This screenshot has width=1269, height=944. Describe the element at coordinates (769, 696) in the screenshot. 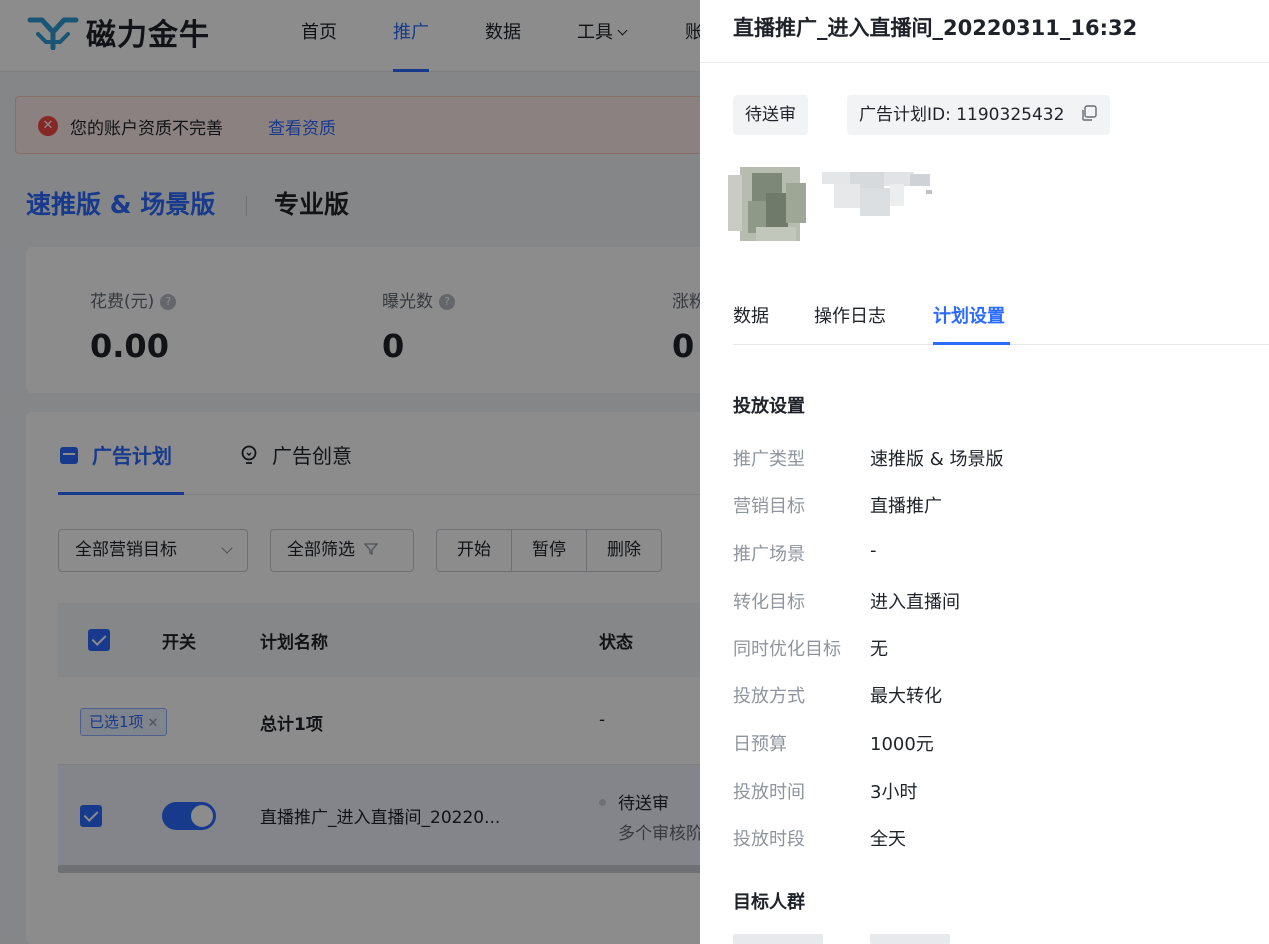

I see `setting-key: 投放方式` at that location.